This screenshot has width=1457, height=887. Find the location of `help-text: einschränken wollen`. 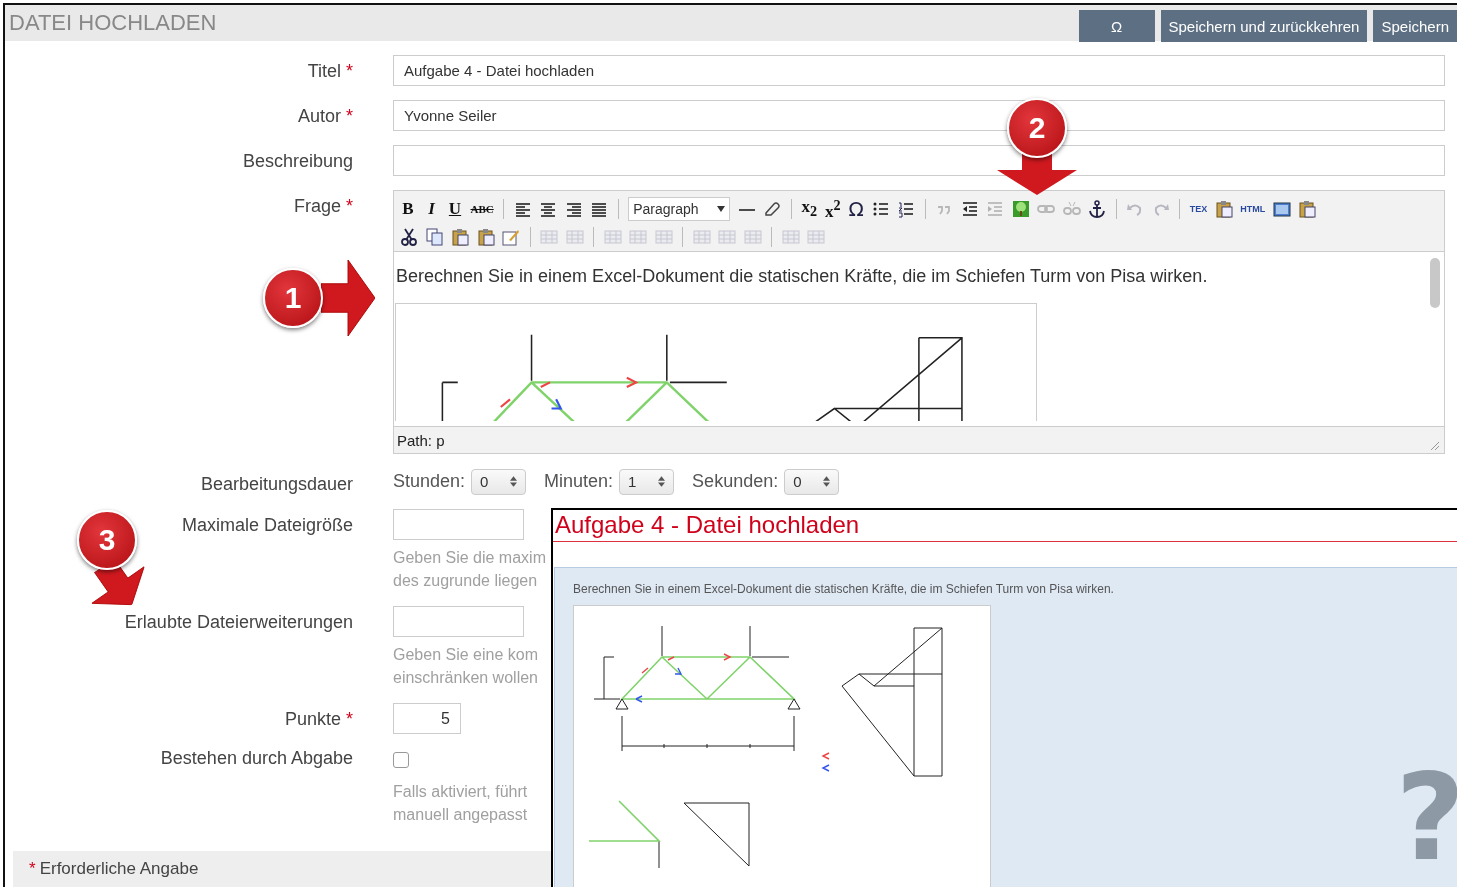

help-text: einschränken wollen is located at coordinates (465, 678).